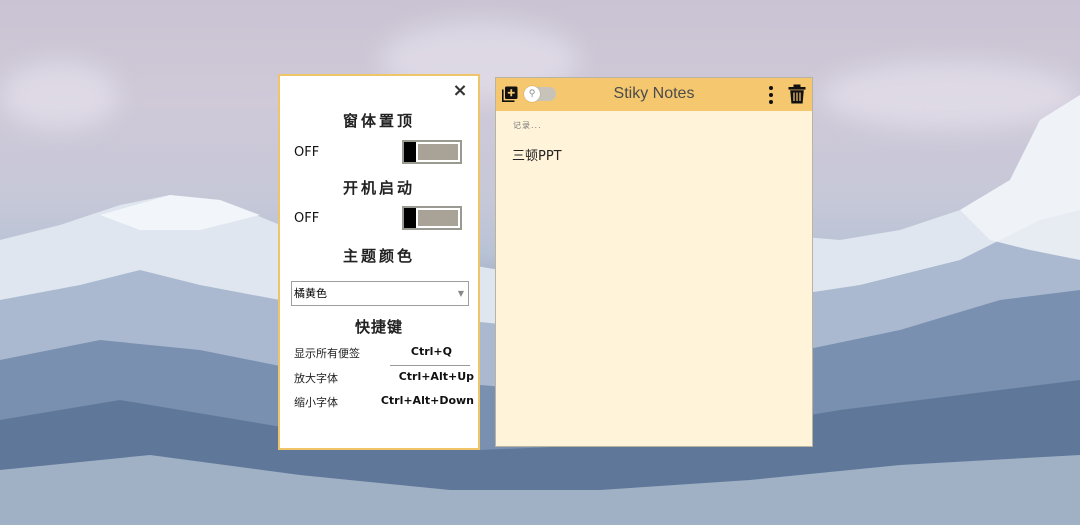 The image size is (1080, 525). I want to click on close-button: ×, so click(460, 91).